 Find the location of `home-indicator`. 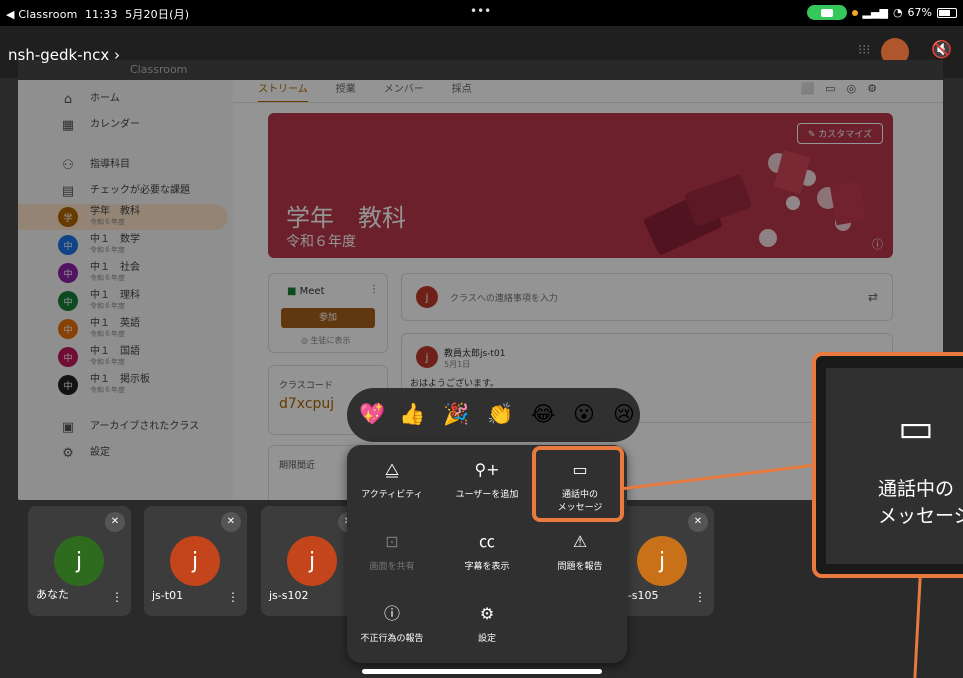

home-indicator is located at coordinates (482, 671).